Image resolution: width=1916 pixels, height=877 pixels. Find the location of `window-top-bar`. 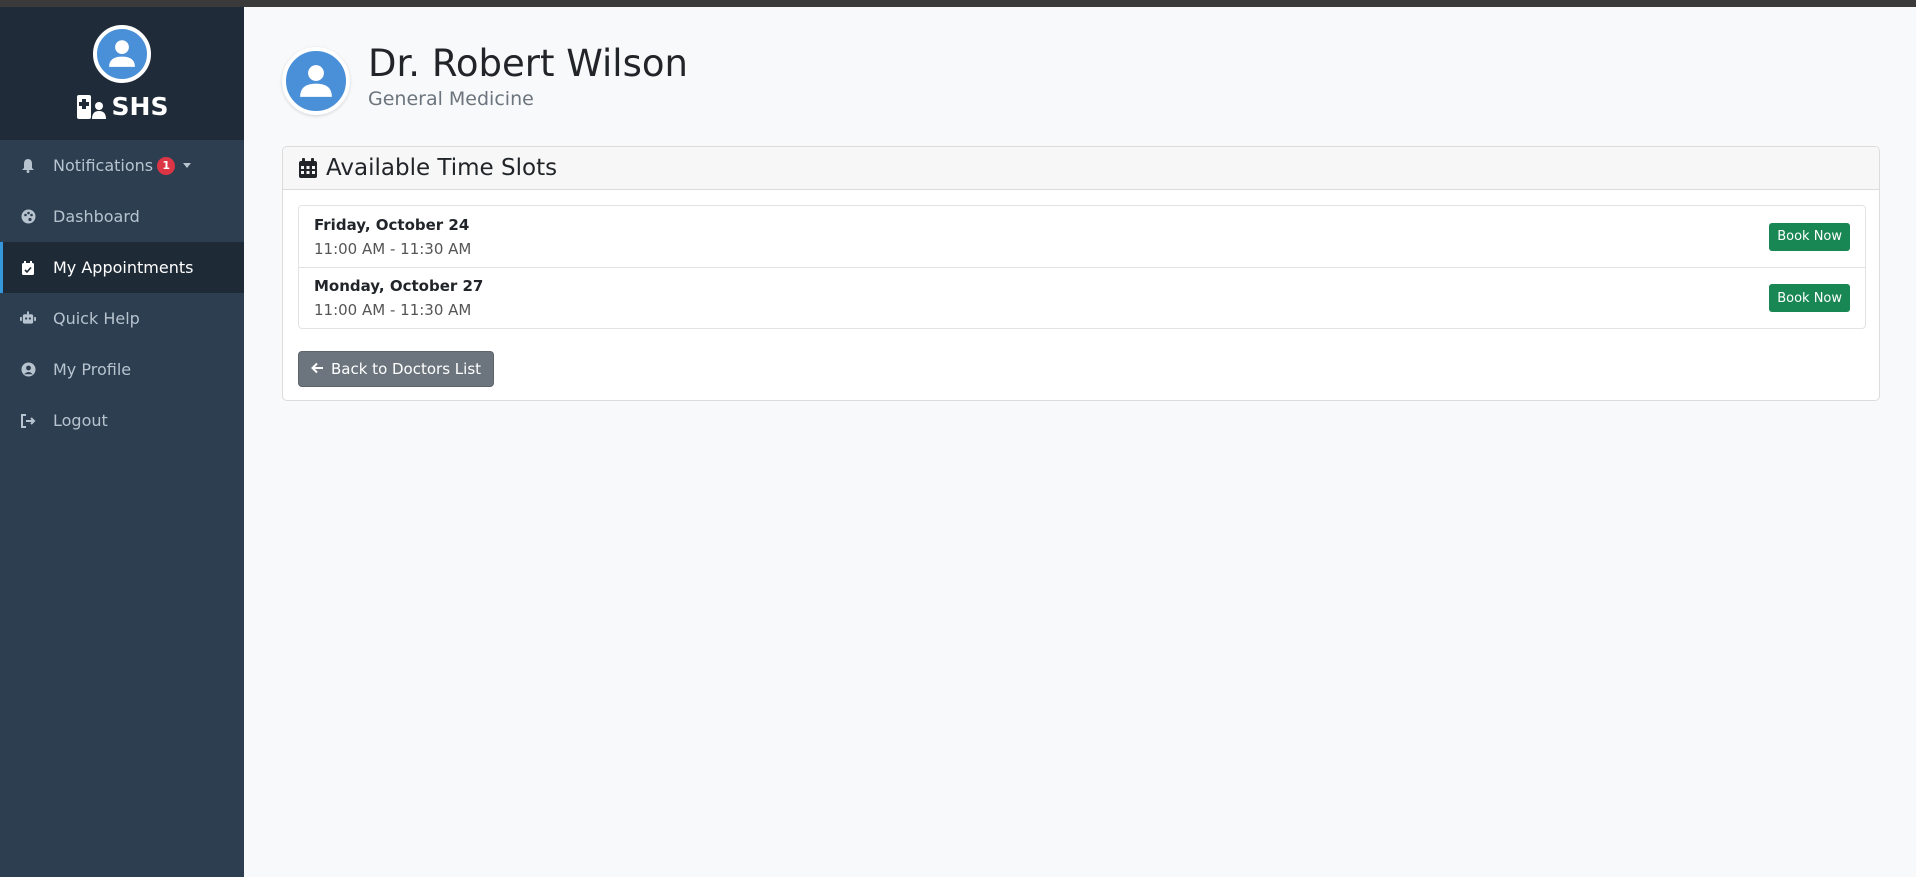

window-top-bar is located at coordinates (958, 3).